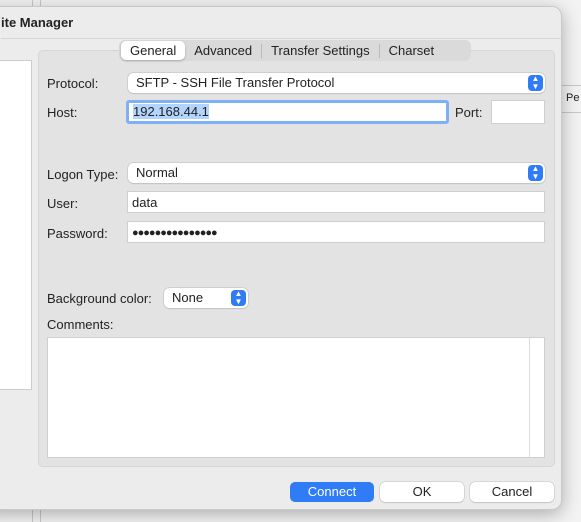 This screenshot has height=522, width=581. What do you see at coordinates (83, 174) in the screenshot?
I see `logon-type-label: Logon Type:` at bounding box center [83, 174].